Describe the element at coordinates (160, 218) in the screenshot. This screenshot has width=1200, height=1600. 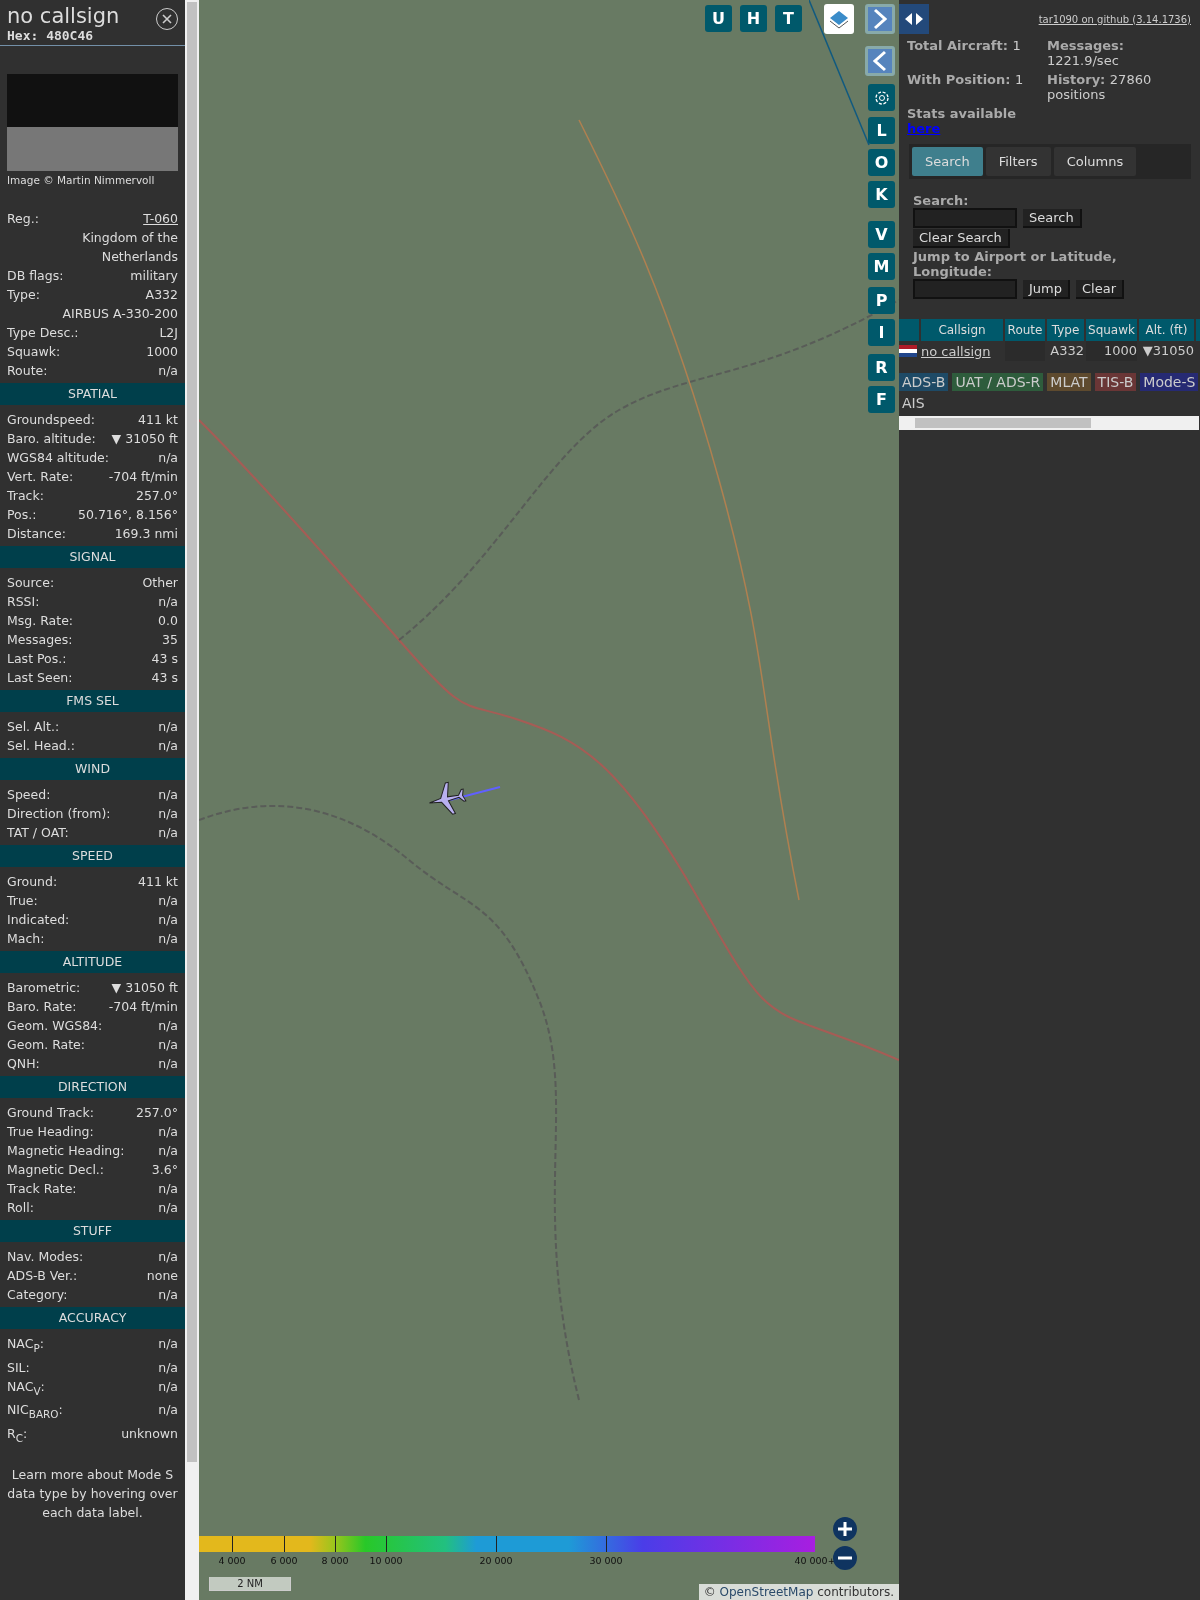
I see `registration-link: T-060` at that location.